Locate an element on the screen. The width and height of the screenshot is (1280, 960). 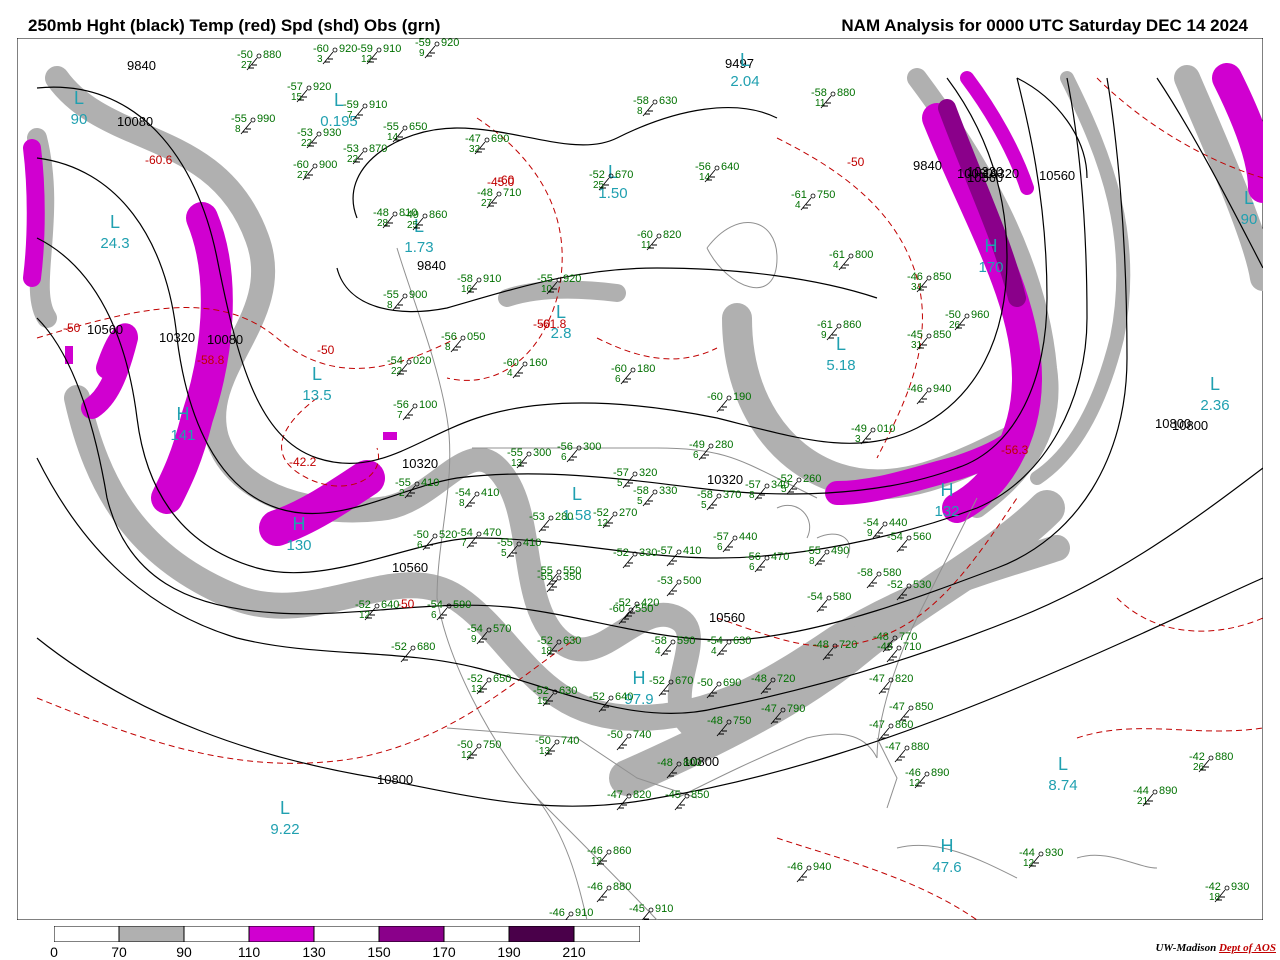
marker-value: 2.36 is located at coordinates (1214, 405).